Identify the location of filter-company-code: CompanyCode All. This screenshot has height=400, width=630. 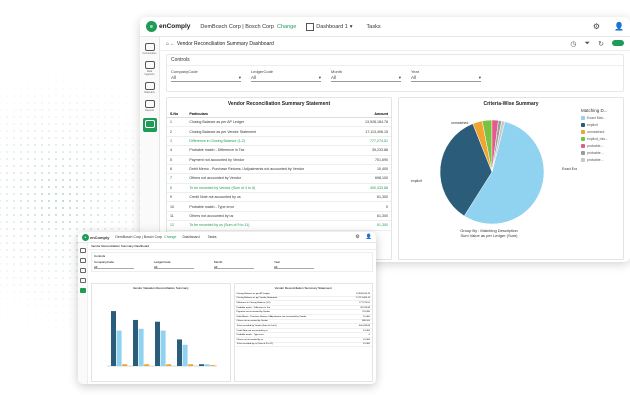
(114, 264).